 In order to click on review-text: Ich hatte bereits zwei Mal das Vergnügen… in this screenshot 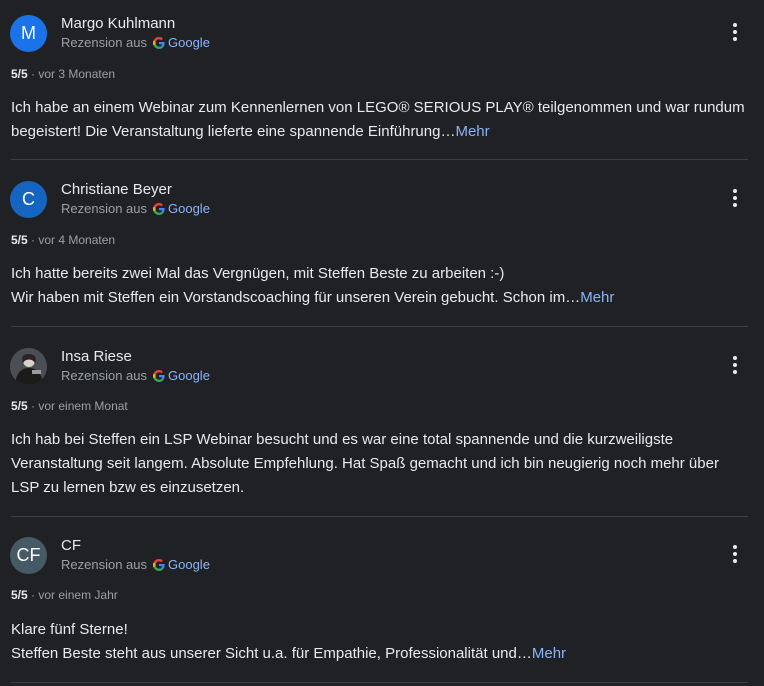, I will do `click(381, 286)`.